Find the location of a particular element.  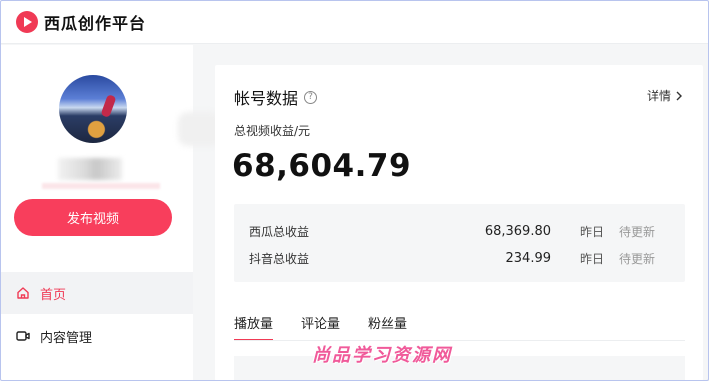

total-revenue-label: 总视频收益/元 is located at coordinates (272, 131).